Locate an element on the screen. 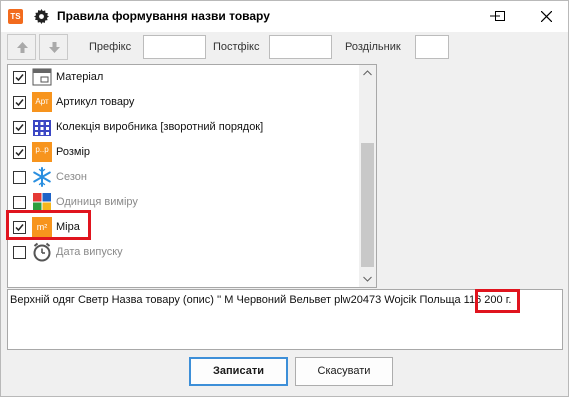  chevron-down-icon is located at coordinates (367, 279).